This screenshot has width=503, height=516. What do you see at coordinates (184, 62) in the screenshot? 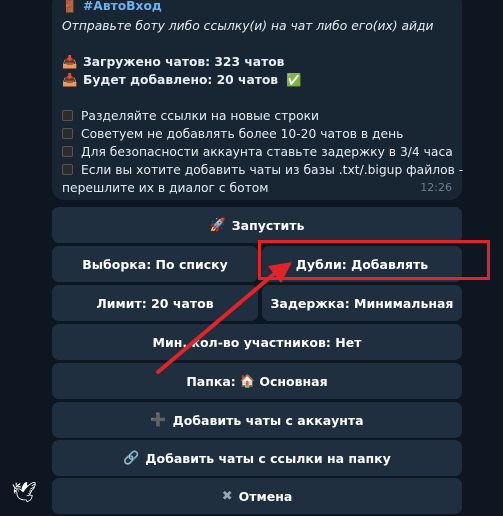
I see `loaded-chats-label: Загружено чатов: 323 чатов` at bounding box center [184, 62].